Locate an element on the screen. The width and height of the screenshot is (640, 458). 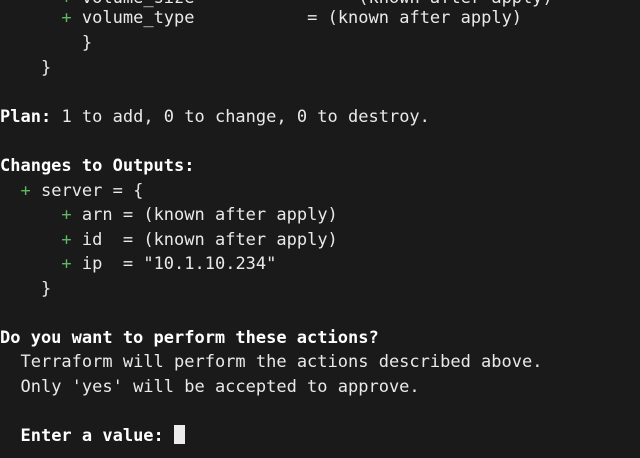
outputs-header: Changes to Outputs: is located at coordinates (97, 166).